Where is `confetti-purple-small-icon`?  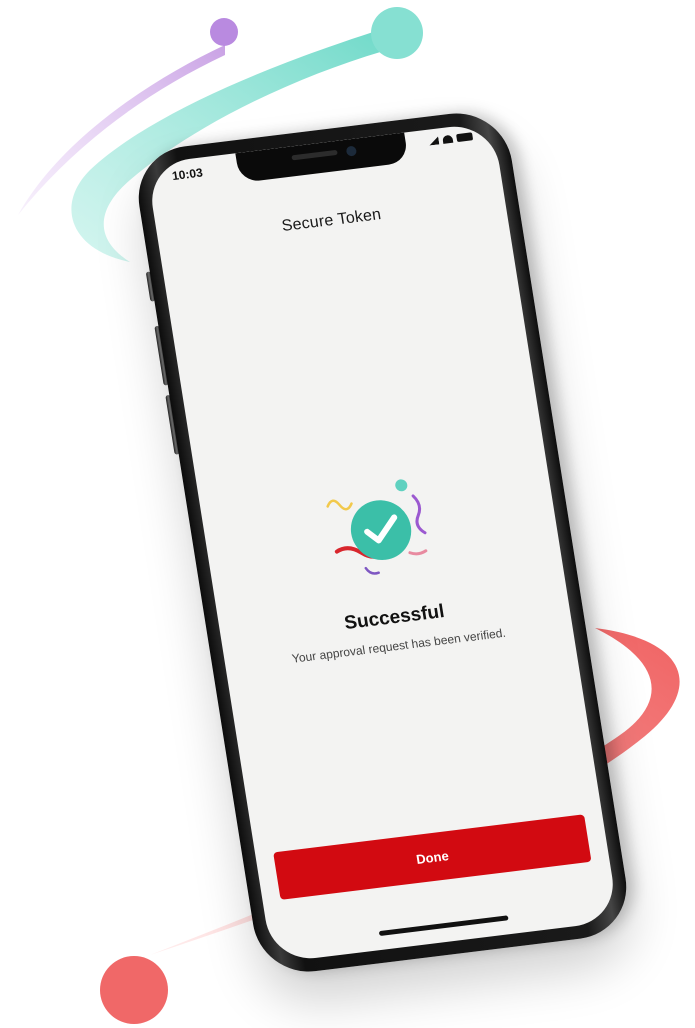 confetti-purple-small-icon is located at coordinates (372, 571).